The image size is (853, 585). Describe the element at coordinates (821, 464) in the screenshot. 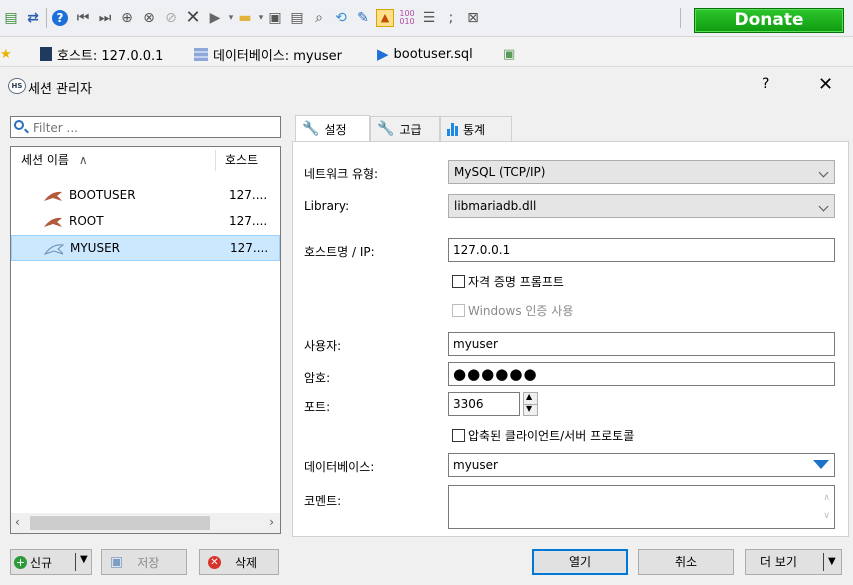

I see `database-dropdown-icon` at that location.